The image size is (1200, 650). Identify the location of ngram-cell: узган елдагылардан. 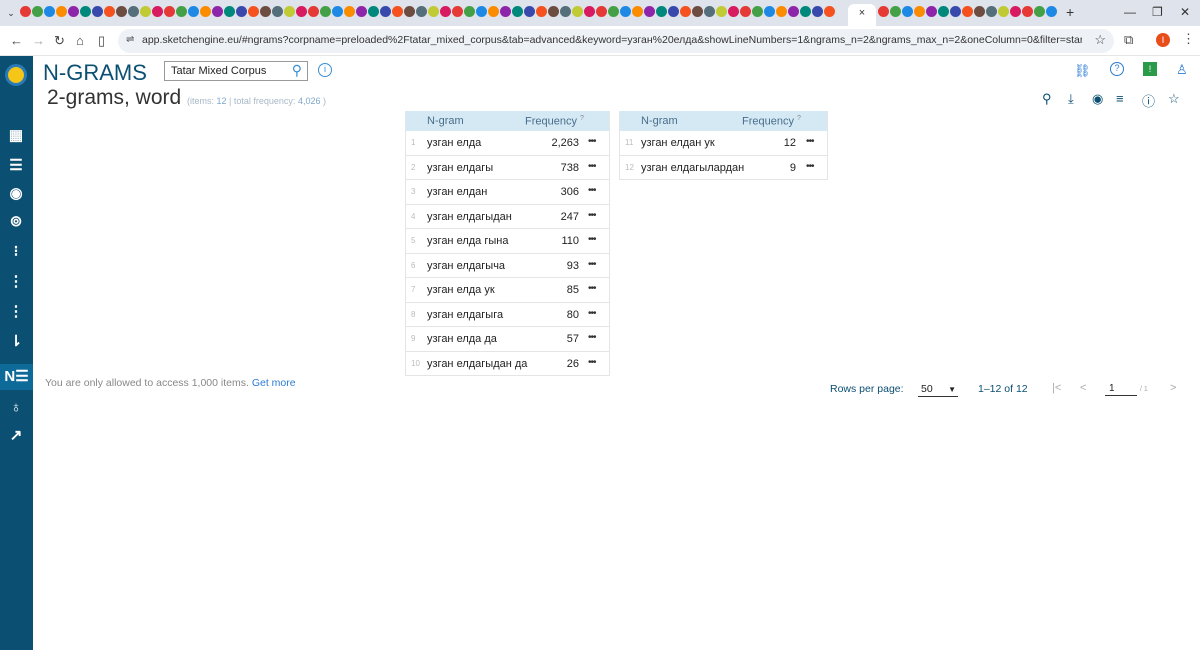
(692, 168).